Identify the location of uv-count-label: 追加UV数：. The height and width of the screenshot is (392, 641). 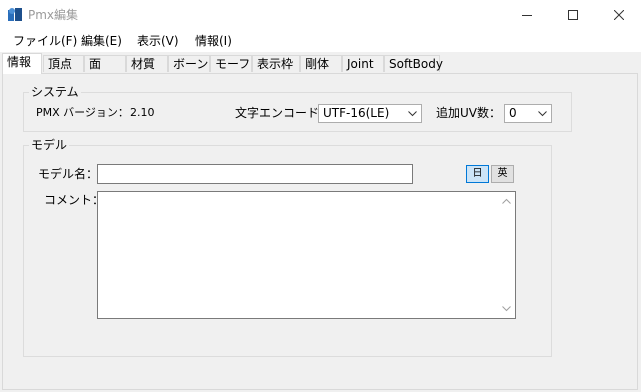
(468, 113).